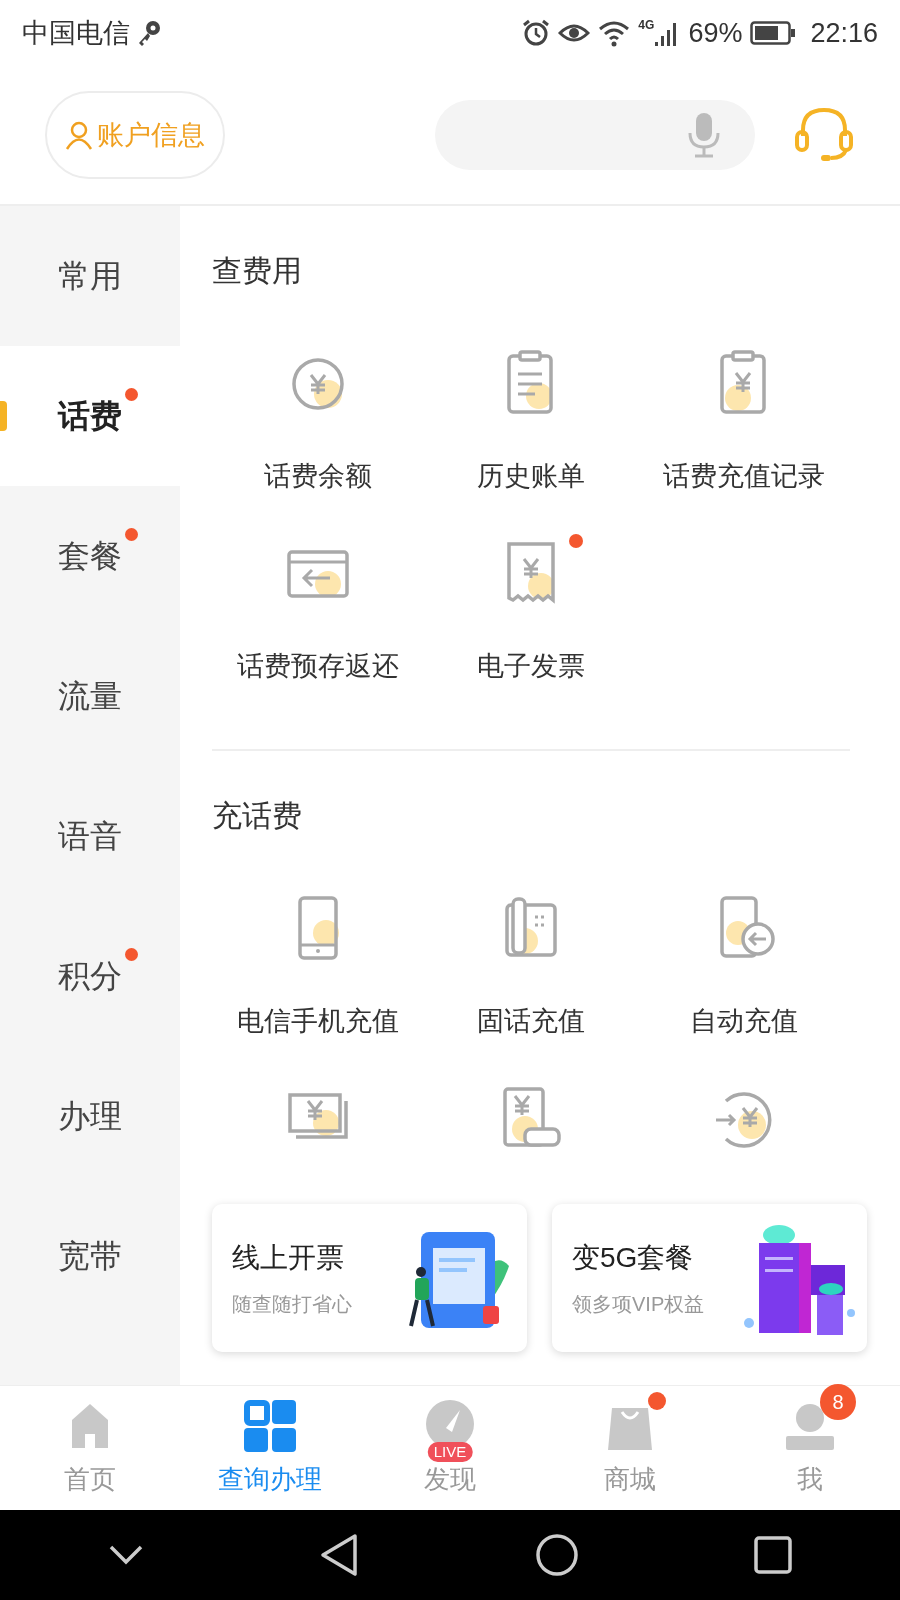  Describe the element at coordinates (638, 1304) in the screenshot. I see `promo-subtitle: 领多项VIP权益` at that location.